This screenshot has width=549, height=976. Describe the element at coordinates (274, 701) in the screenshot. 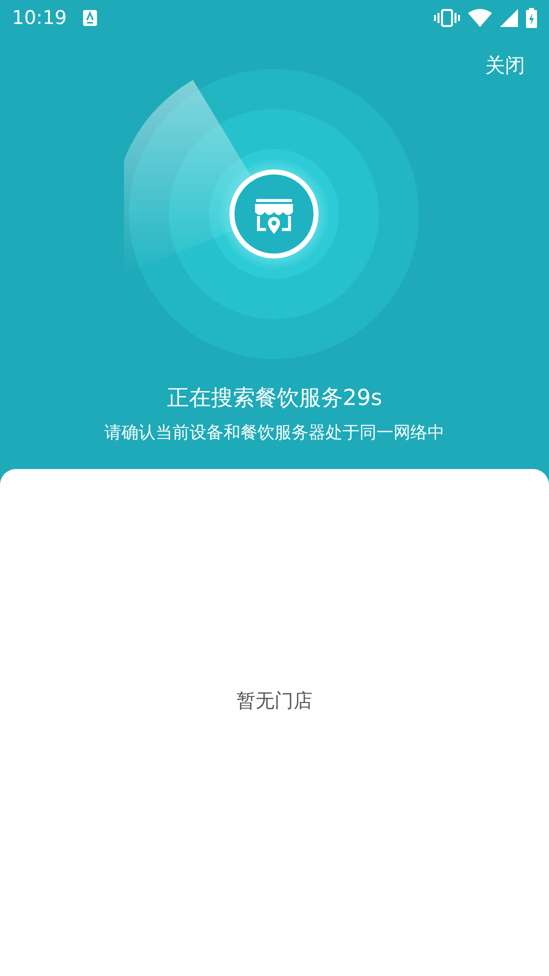

I see `empty-store-text: 暂无门店` at that location.